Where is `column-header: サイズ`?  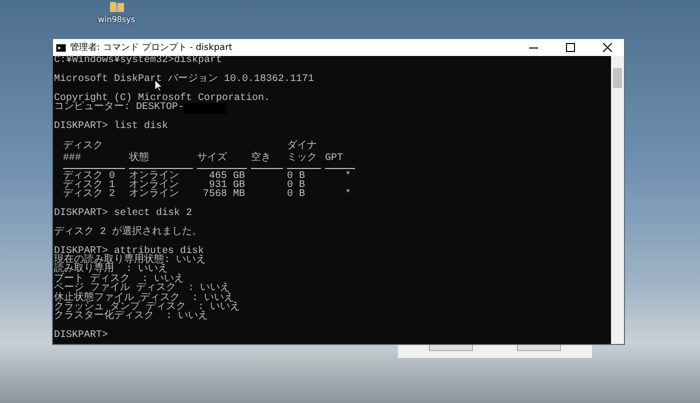 column-header: サイズ is located at coordinates (222, 160).